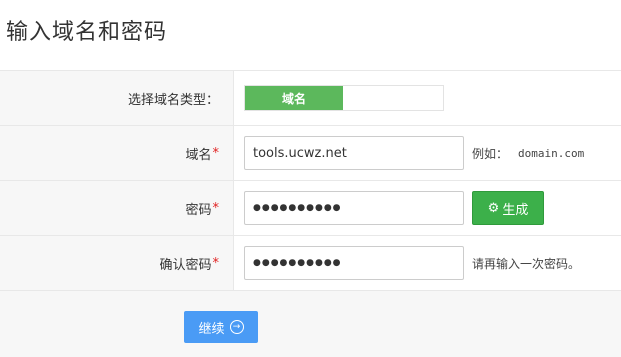  Describe the element at coordinates (117, 98) in the screenshot. I see `domain-type-label: 选择域名类型：` at that location.